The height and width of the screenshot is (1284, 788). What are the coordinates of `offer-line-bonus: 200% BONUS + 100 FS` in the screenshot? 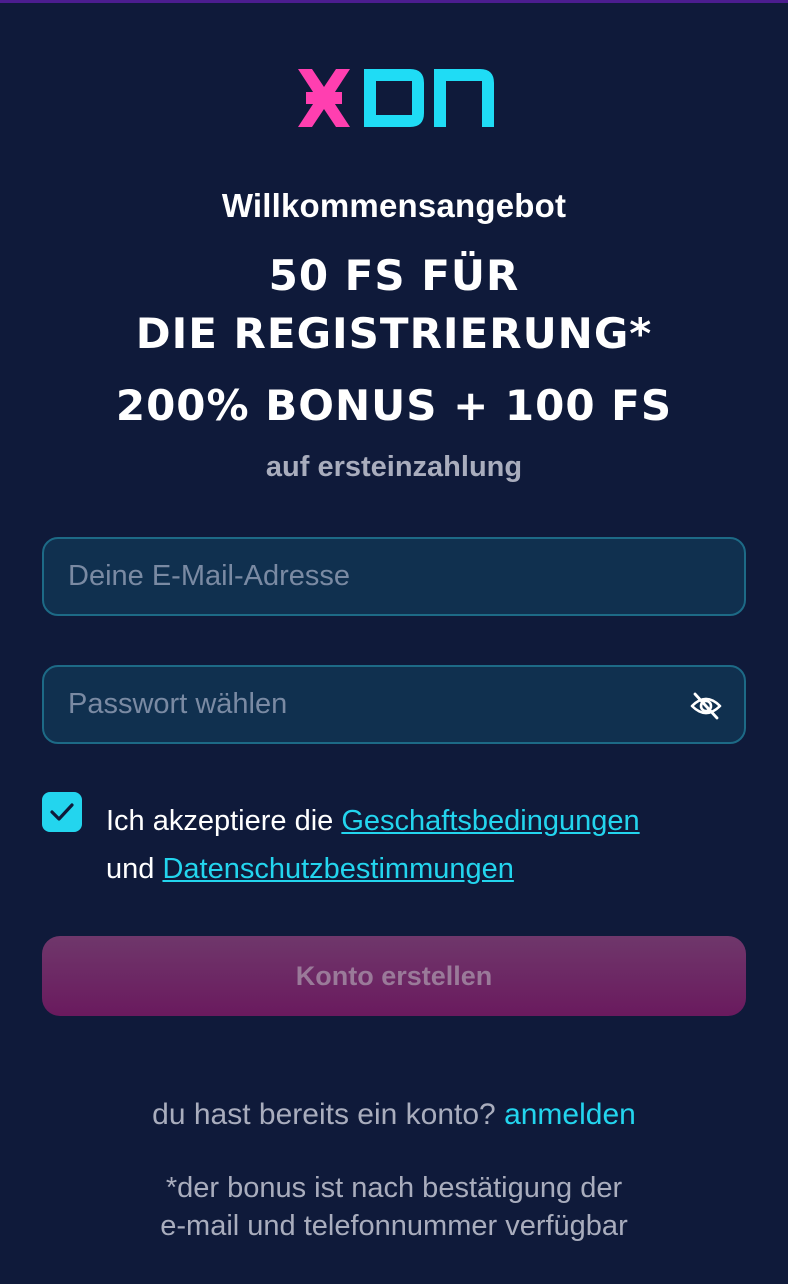 It's located at (394, 405).